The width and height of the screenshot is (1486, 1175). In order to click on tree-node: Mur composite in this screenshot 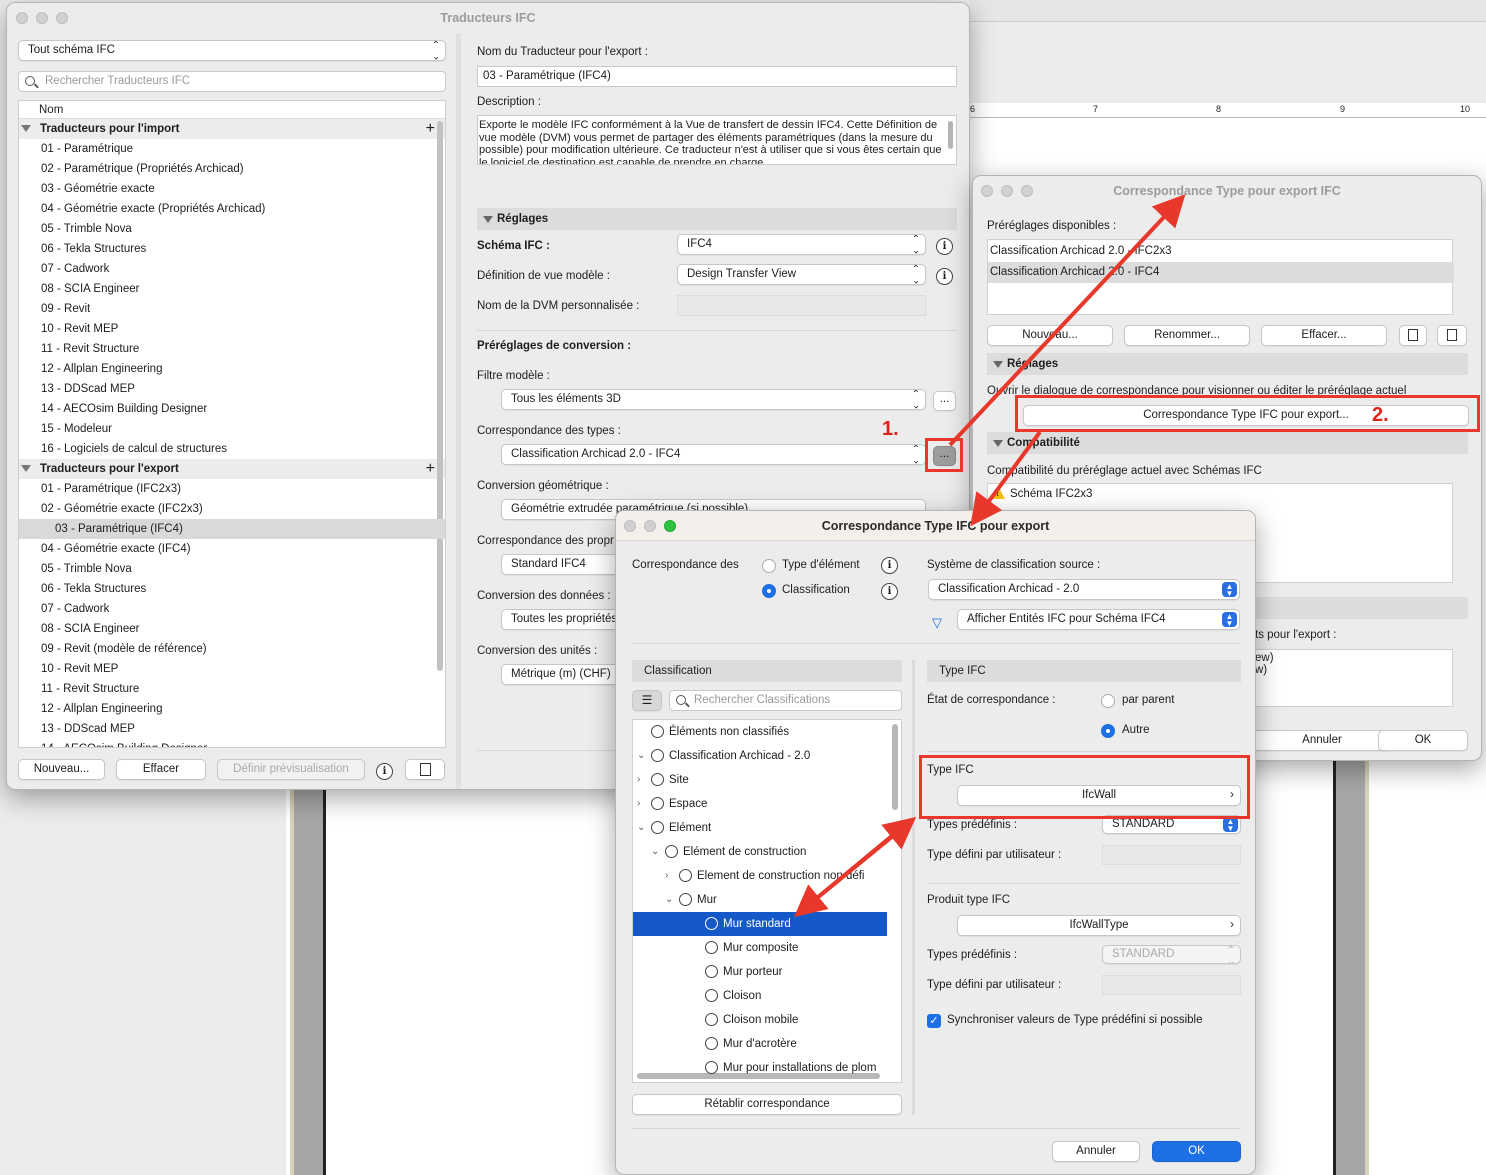, I will do `click(760, 948)`.